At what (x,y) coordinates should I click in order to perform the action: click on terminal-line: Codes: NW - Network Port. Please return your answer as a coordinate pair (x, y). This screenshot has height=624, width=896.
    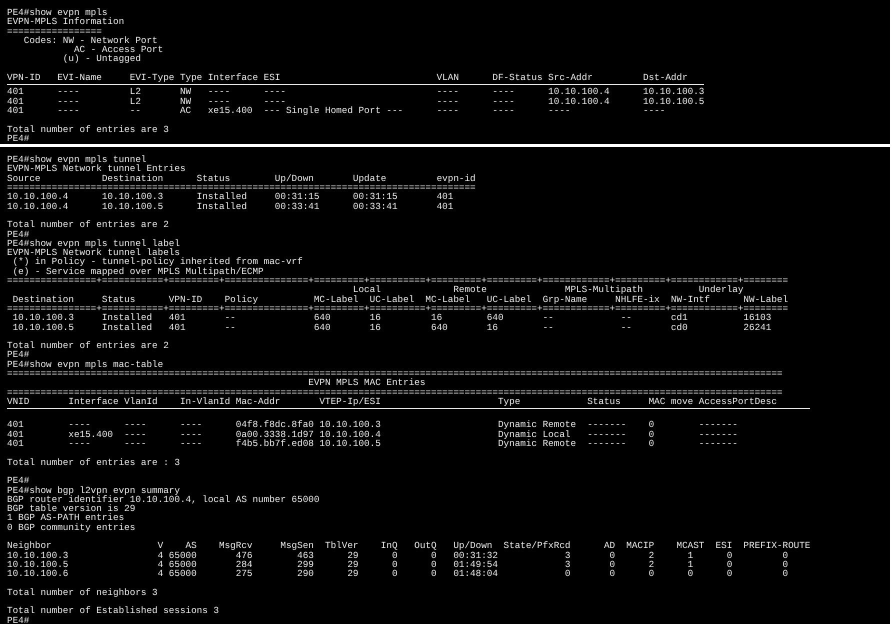
    Looking at the image, I should click on (90, 41).